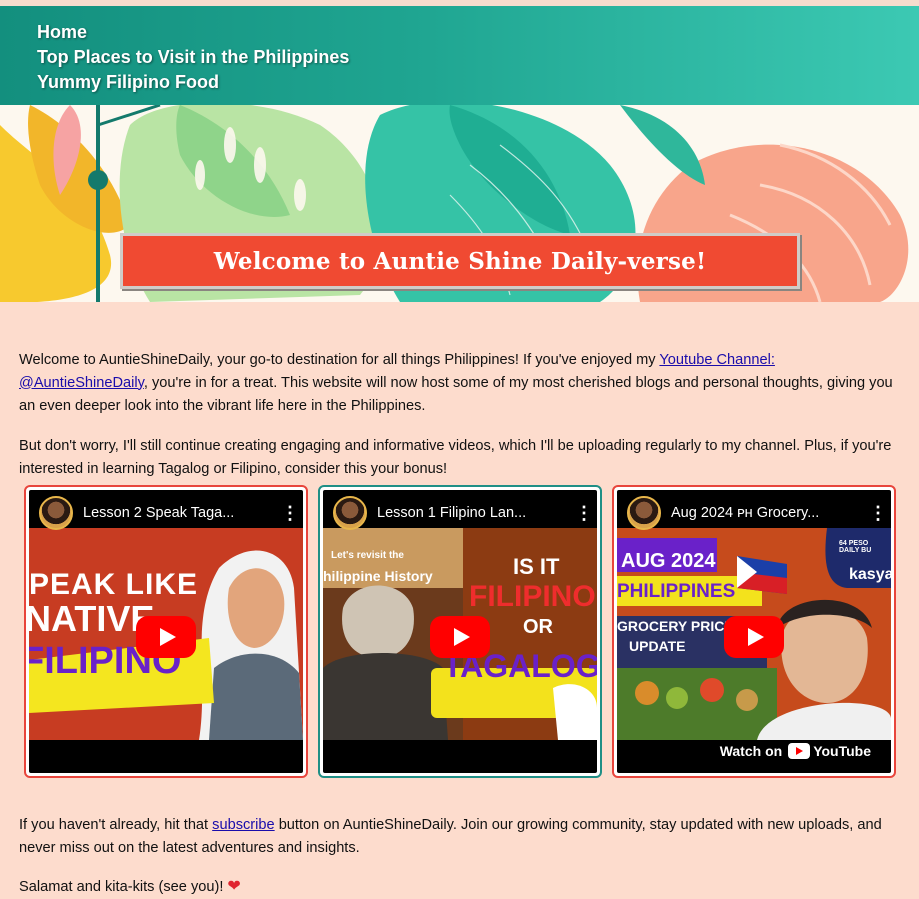 This screenshot has height=899, width=919. Describe the element at coordinates (538, 627) in the screenshot. I see `thumb-text-5: OR` at that location.